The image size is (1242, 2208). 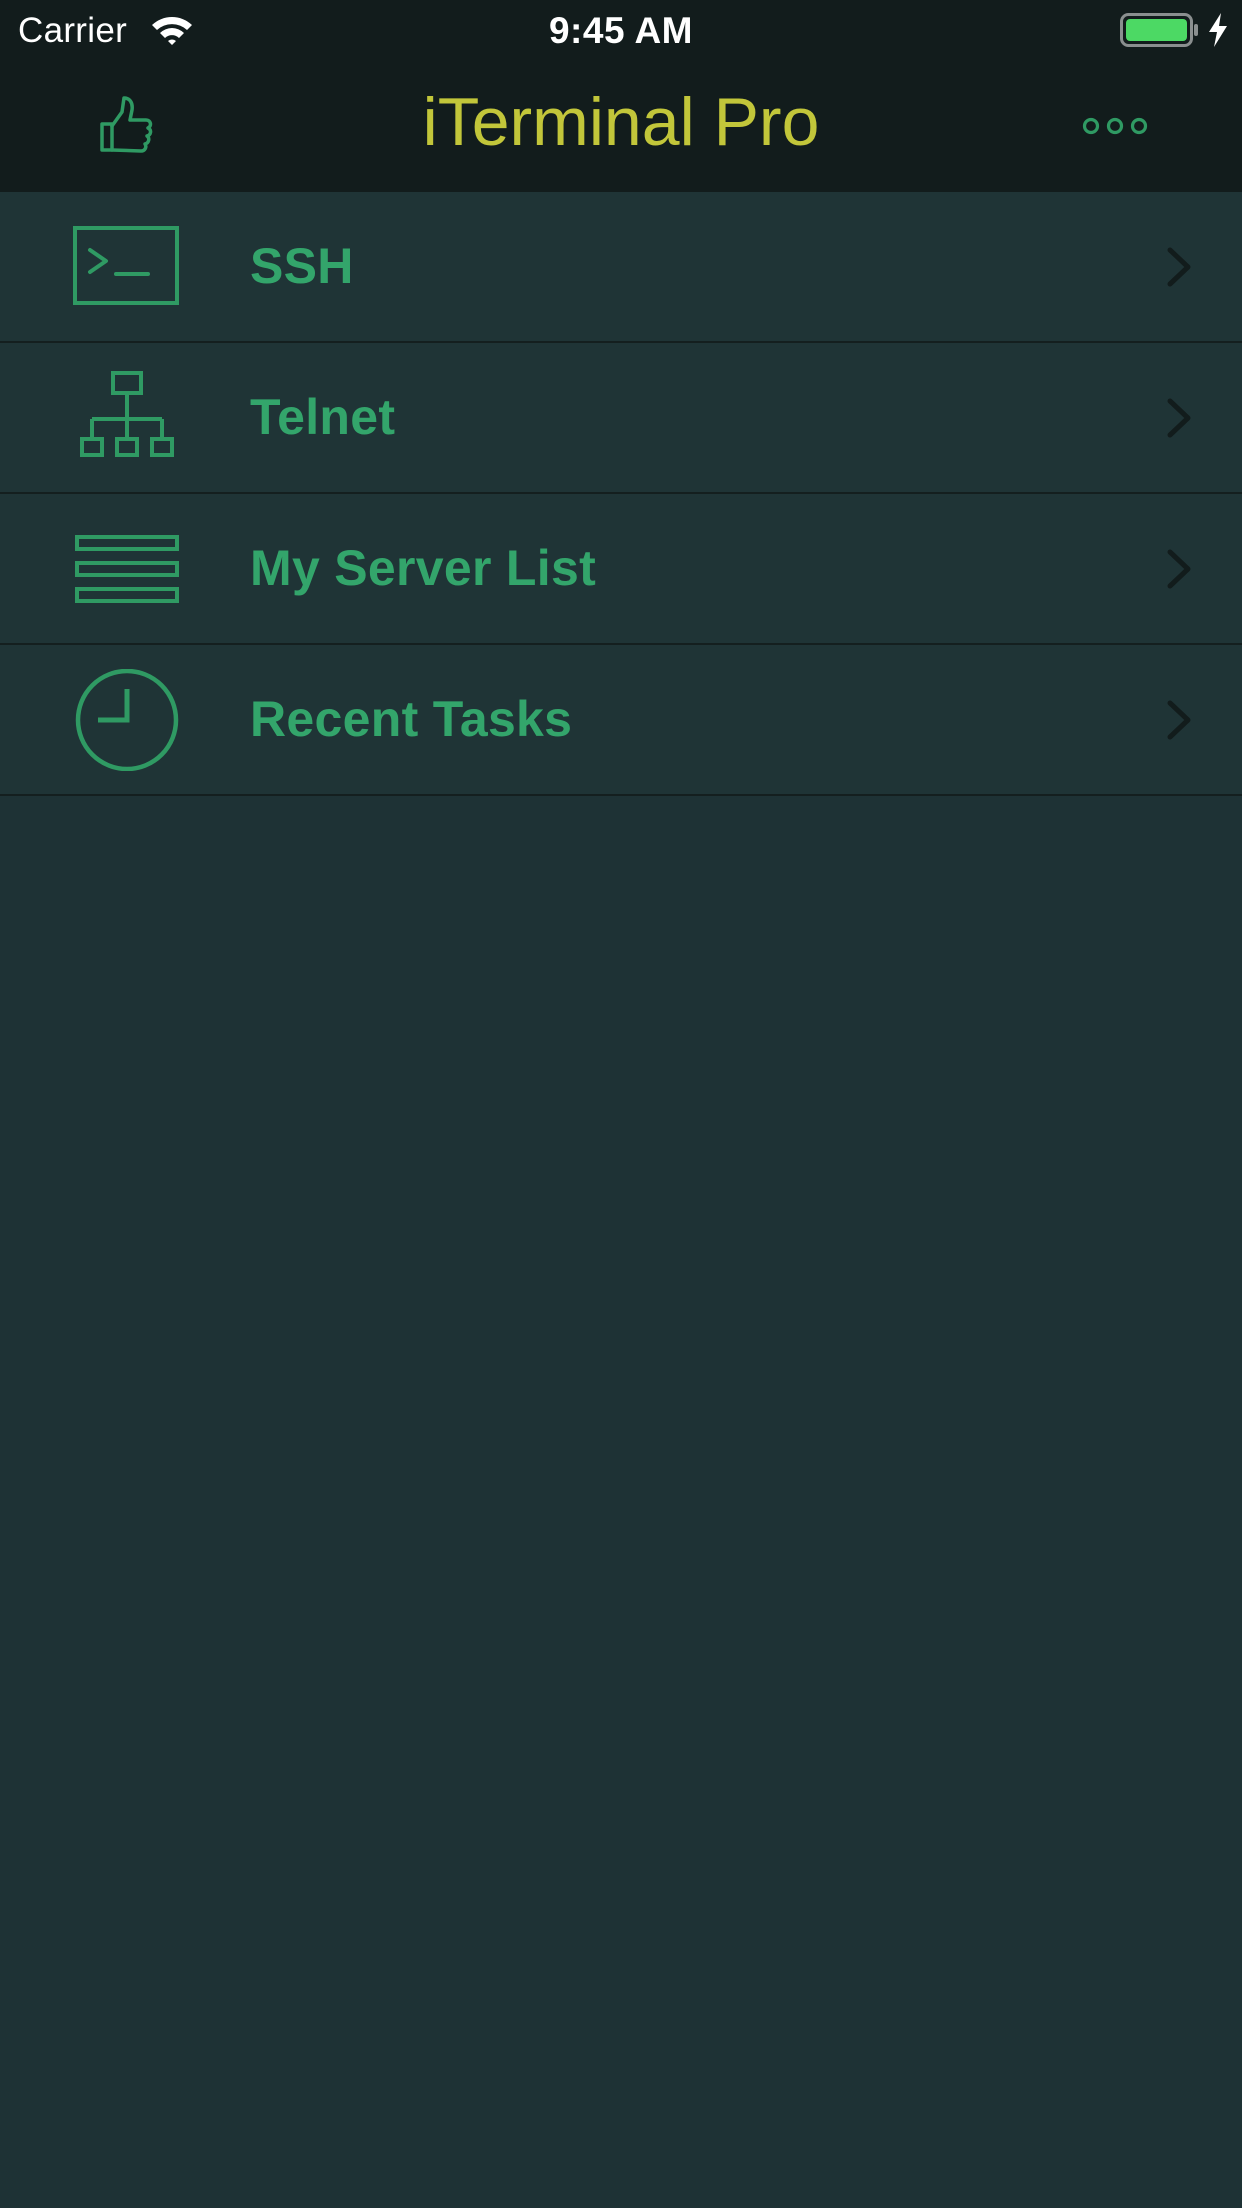 I want to click on menu-item-label: Recent Tasks, so click(x=411, y=719).